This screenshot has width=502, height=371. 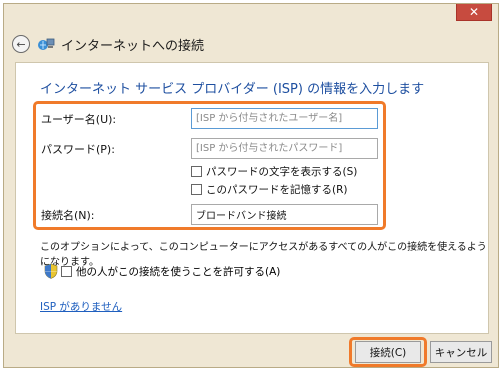 What do you see at coordinates (232, 89) in the screenshot?
I see `page-heading: インターネット サービス プロバイダー (ISP) の情報を入力します` at bounding box center [232, 89].